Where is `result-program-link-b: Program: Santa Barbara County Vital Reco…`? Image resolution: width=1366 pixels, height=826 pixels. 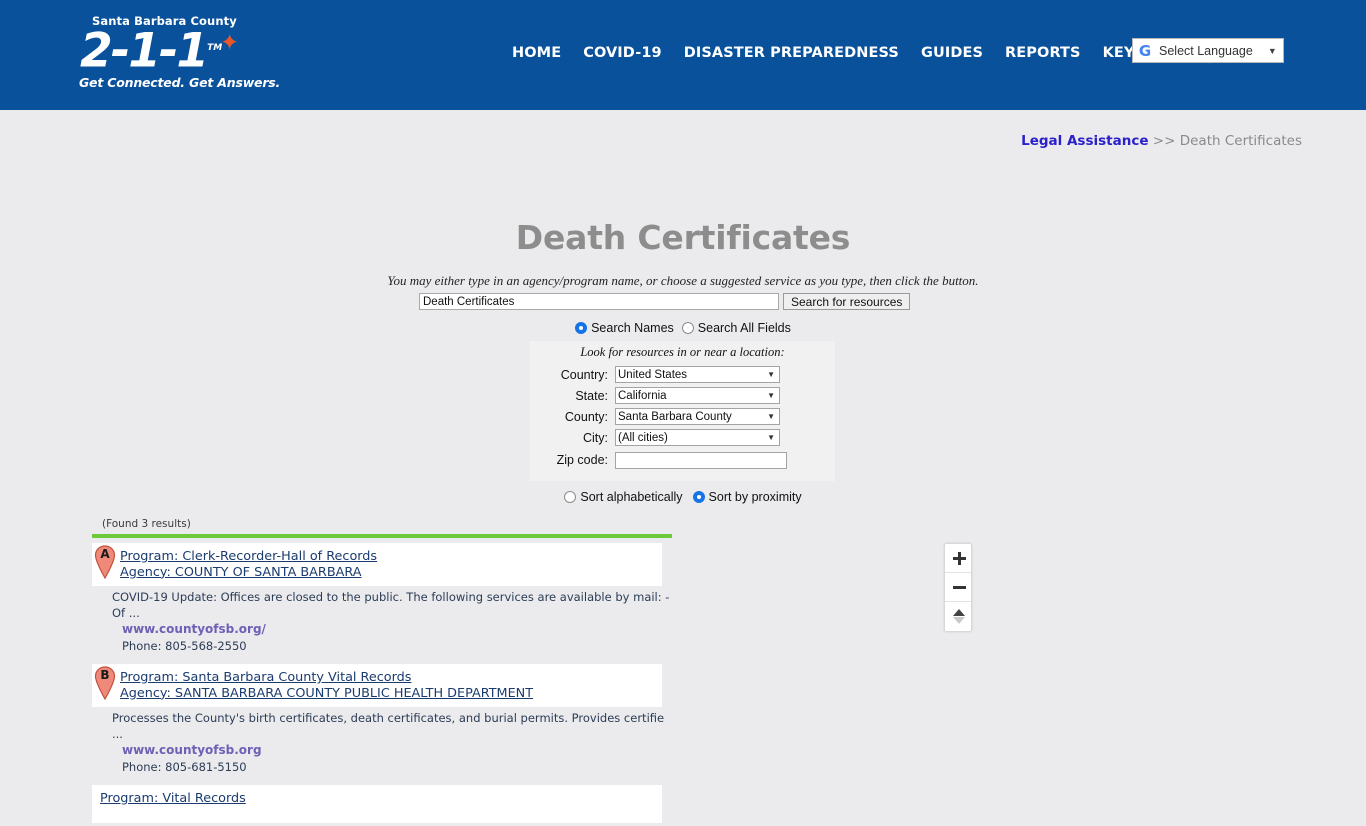 result-program-link-b: Program: Santa Barbara County Vital Reco… is located at coordinates (387, 678).